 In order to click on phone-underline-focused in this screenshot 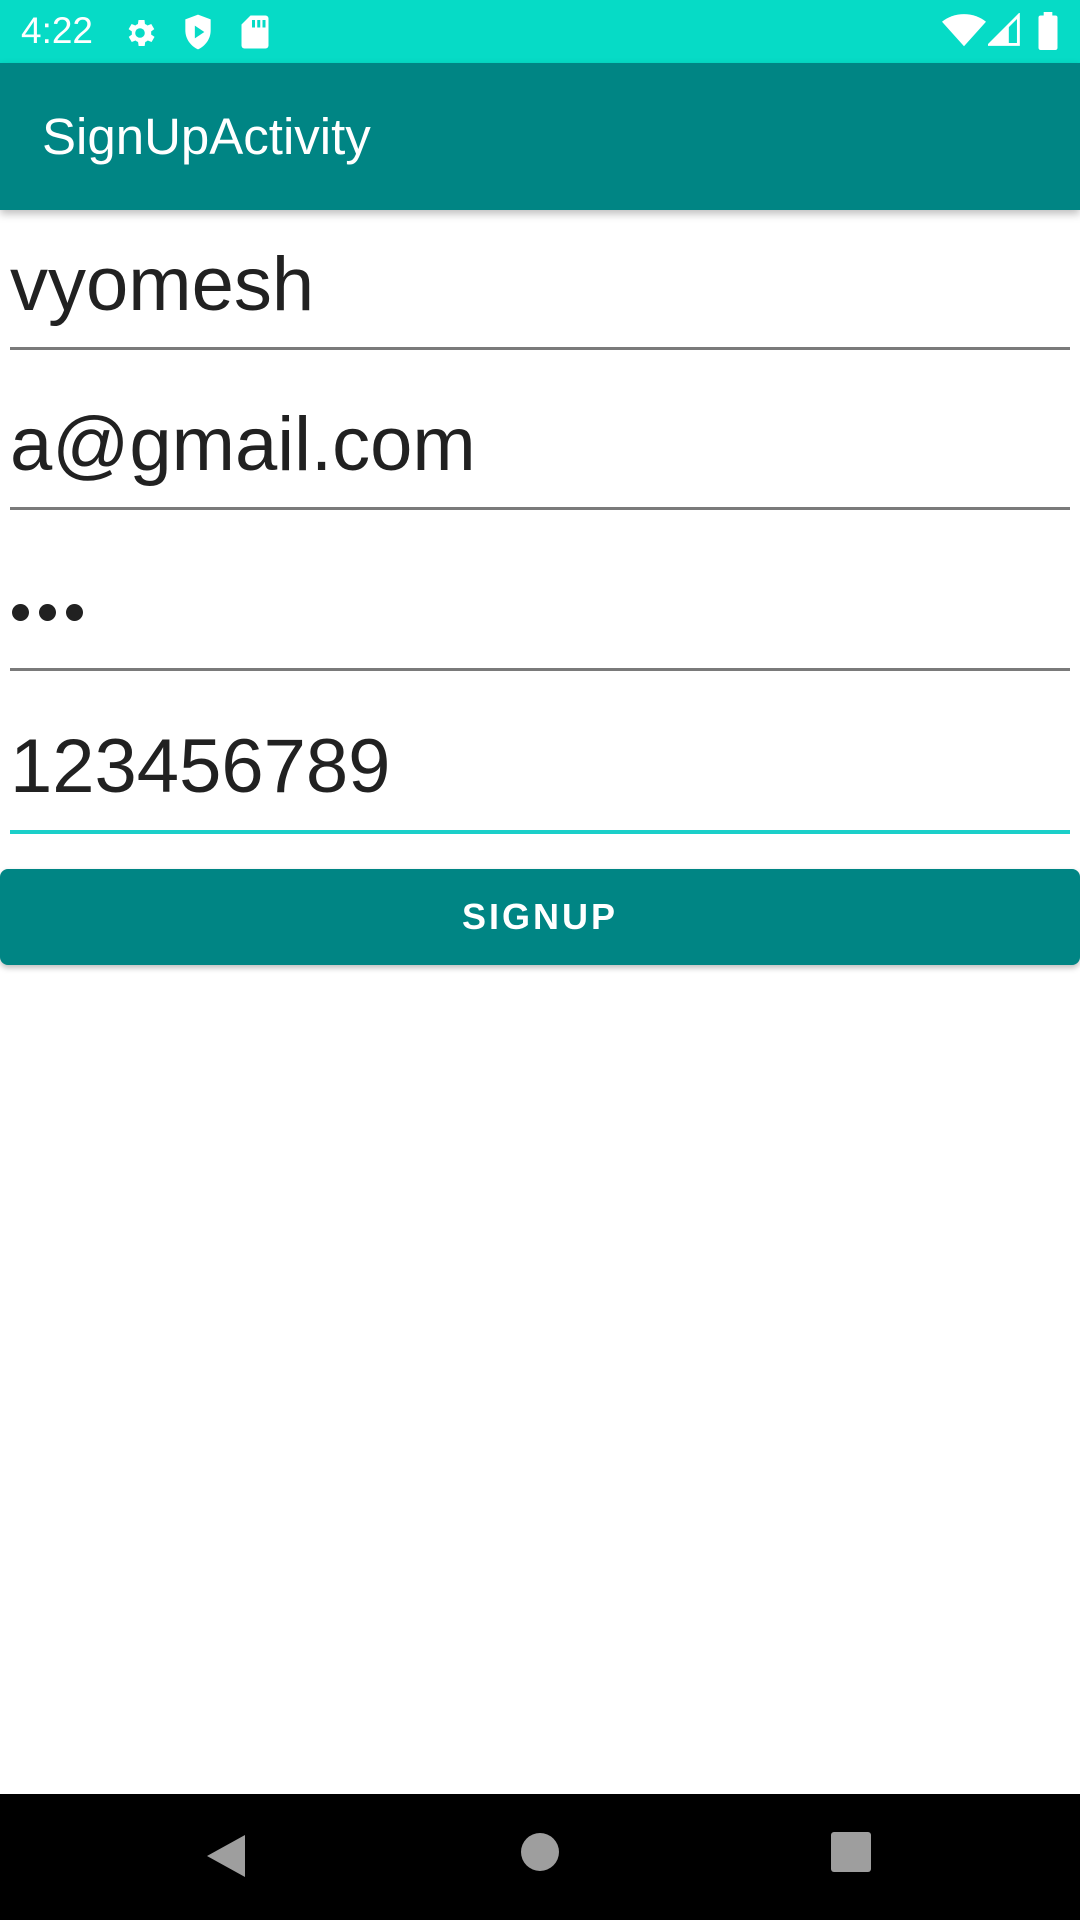, I will do `click(540, 832)`.